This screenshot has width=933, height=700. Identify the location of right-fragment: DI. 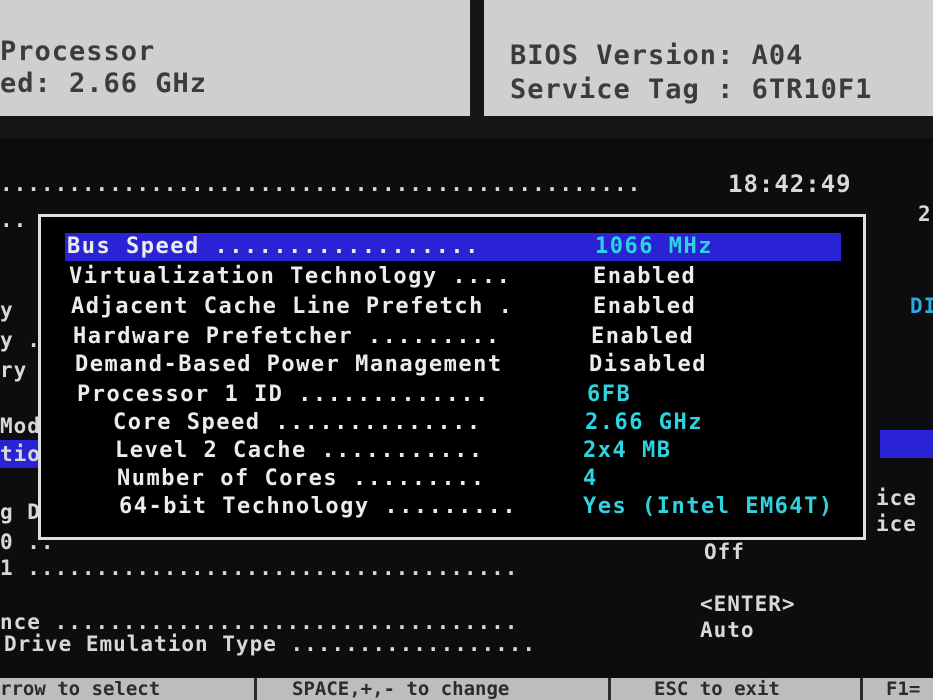
(921, 306).